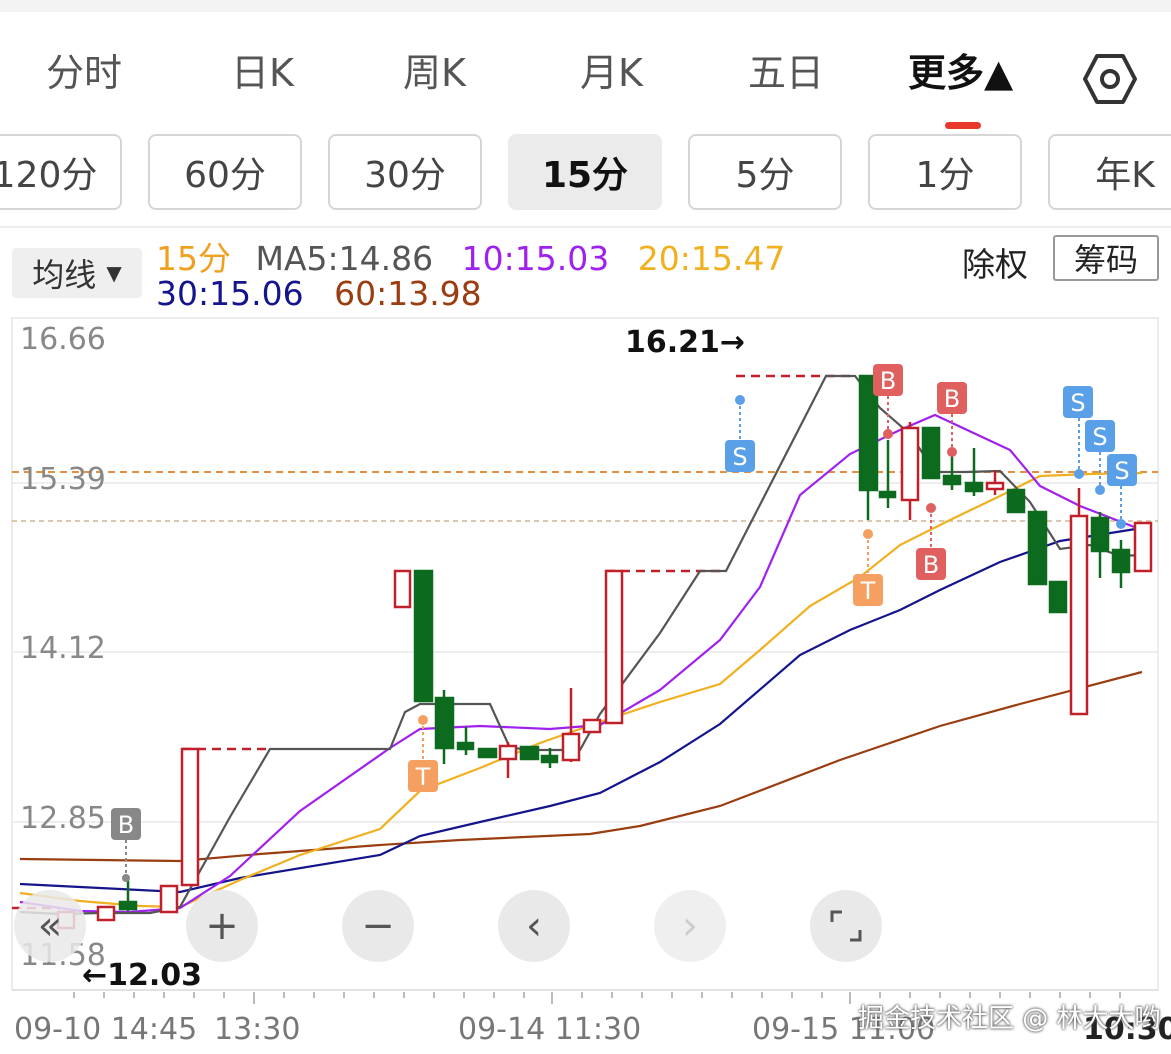 This screenshot has width=1171, height=1054. I want to click on double-chevron-left-icon: «, so click(50, 926).